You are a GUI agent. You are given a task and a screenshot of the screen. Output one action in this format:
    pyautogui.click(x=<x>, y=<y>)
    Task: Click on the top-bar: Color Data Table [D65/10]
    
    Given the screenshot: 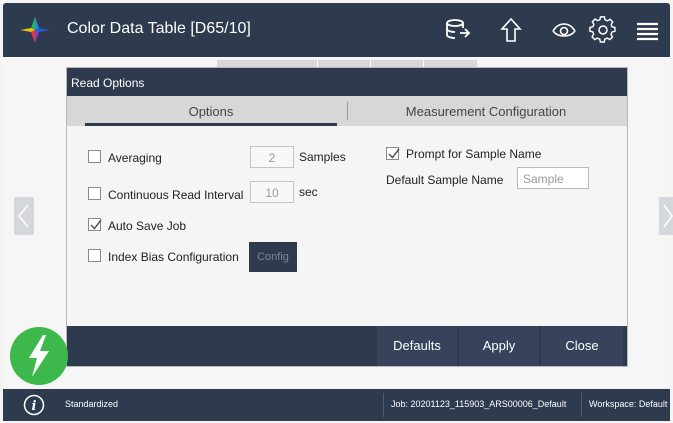 What is the action you would take?
    pyautogui.click(x=336, y=30)
    